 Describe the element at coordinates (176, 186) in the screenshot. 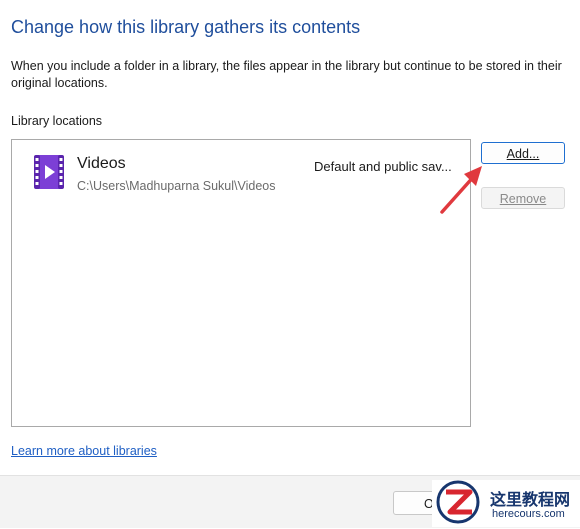

I see `library-item-path: C:\Users\Madhuparna Sukul\Videos` at that location.